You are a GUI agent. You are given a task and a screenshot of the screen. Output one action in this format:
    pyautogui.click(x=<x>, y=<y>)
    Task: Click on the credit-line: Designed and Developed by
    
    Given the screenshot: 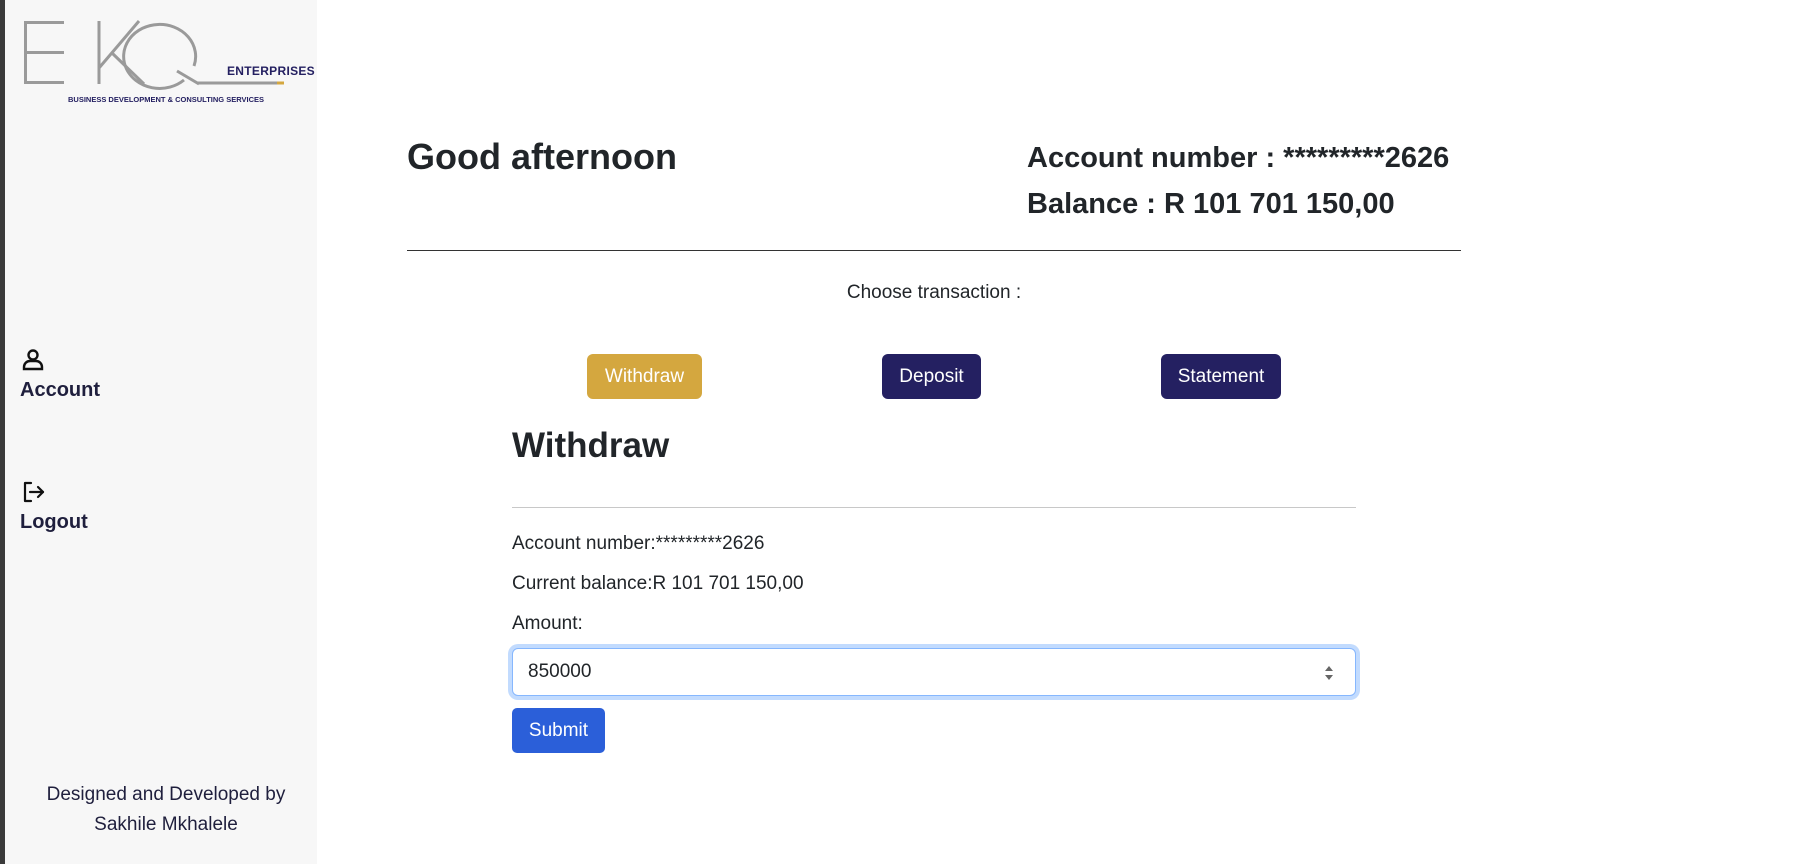 What is the action you would take?
    pyautogui.click(x=166, y=794)
    